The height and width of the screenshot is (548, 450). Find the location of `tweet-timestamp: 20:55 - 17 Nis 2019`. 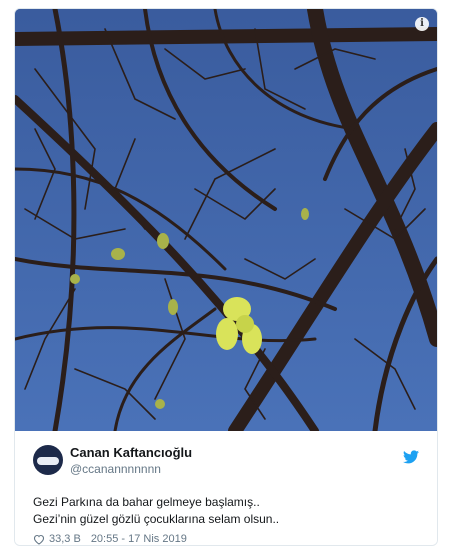

tweet-timestamp: 20:55 - 17 Nis 2019 is located at coordinates (139, 539).